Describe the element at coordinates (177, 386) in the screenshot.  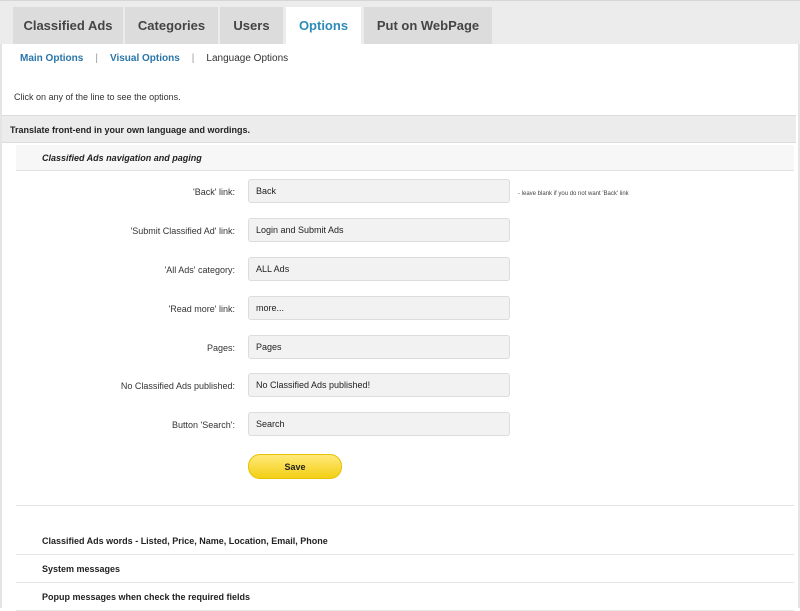
I see `no-ads-published-label: No Classified Ads published:` at that location.